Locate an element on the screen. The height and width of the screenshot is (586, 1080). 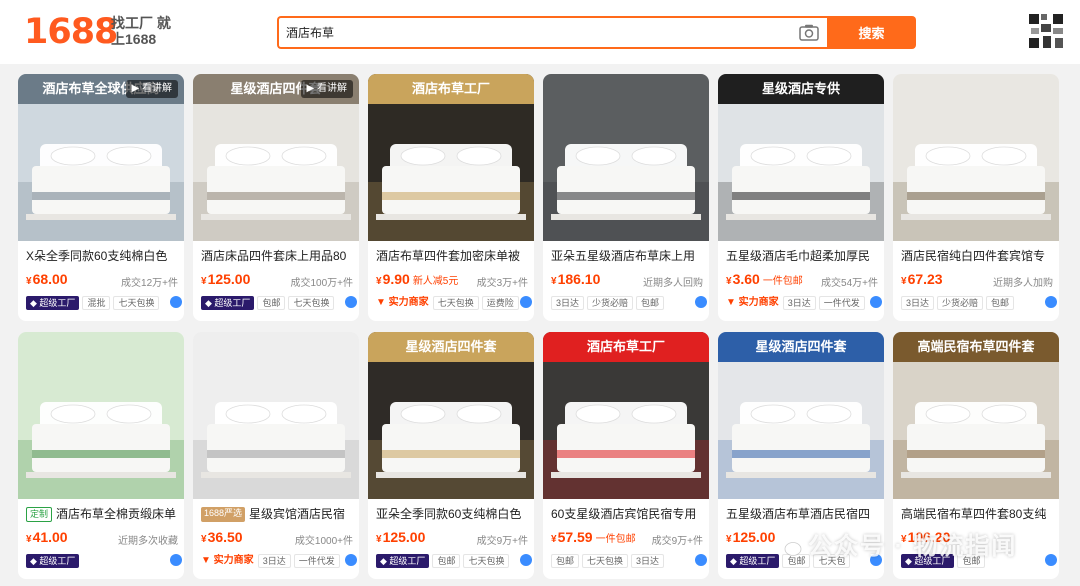
product-title-text: 五星级酒店布草酒店民宿四 is located at coordinates (798, 514).